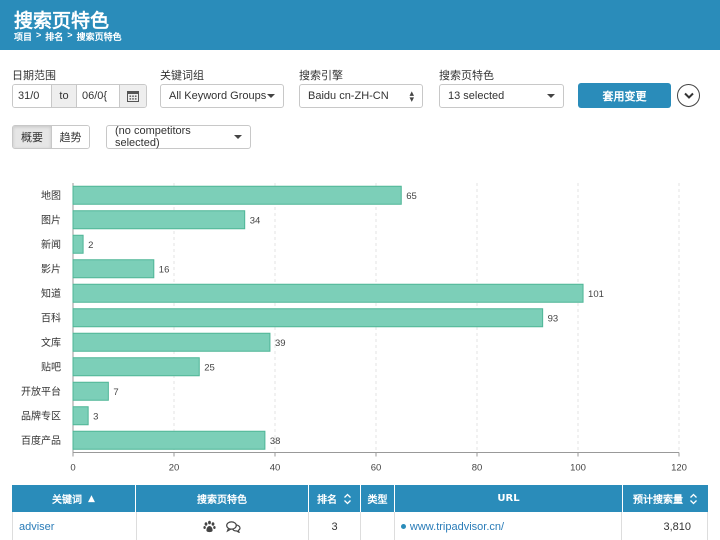  What do you see at coordinates (98, 96) in the screenshot?
I see `end-date-input` at bounding box center [98, 96].